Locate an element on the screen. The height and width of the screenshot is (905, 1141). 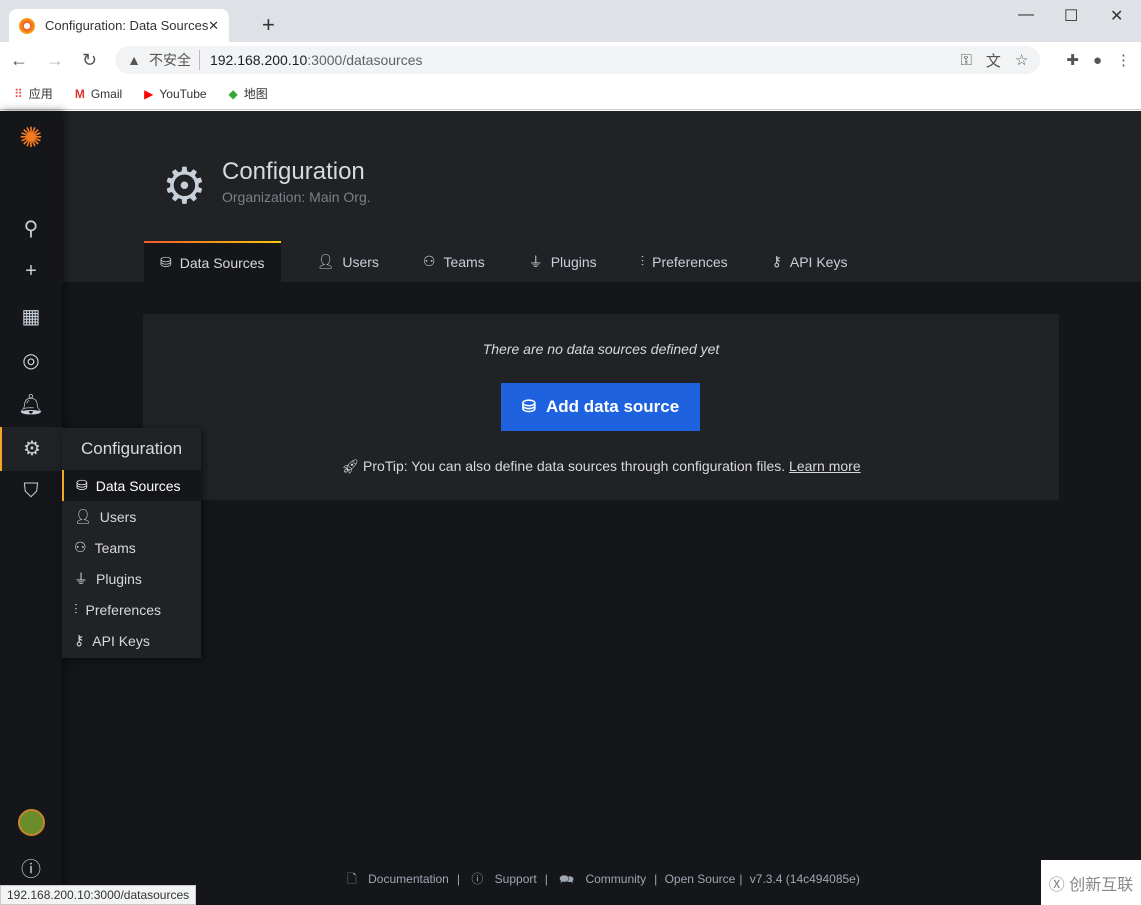
dashboards-icon: ▦ is located at coordinates (31, 316).